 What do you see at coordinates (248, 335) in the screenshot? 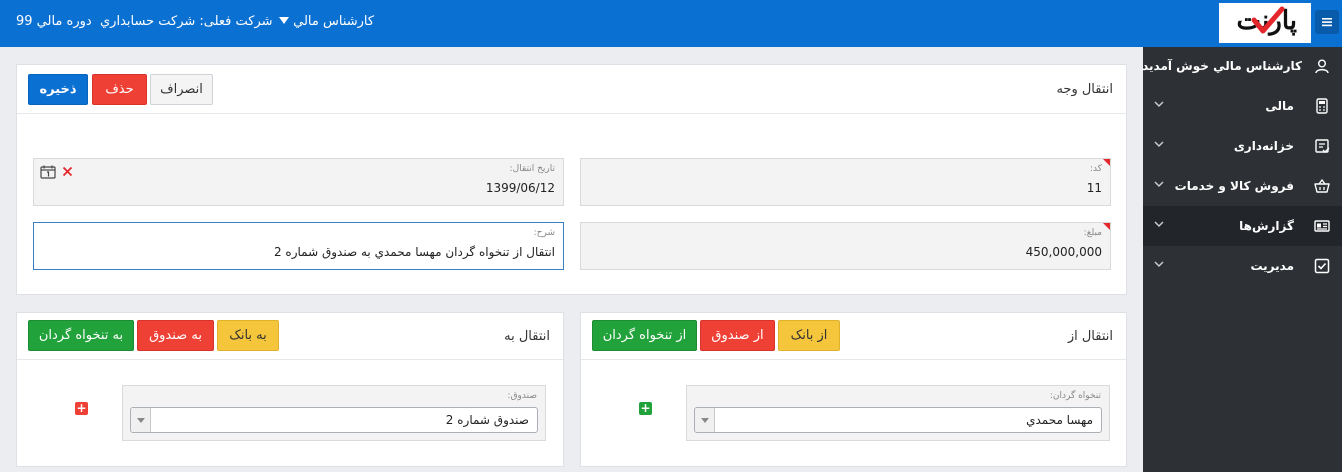
I see `to-bank-button: به بانک` at bounding box center [248, 335].